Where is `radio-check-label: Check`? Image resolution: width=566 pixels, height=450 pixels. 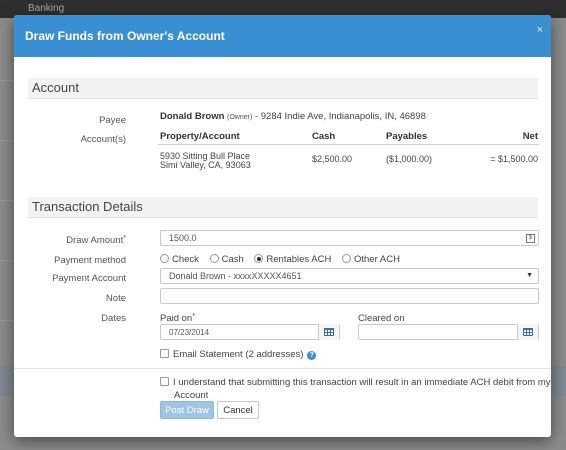
radio-check-label: Check is located at coordinates (185, 259).